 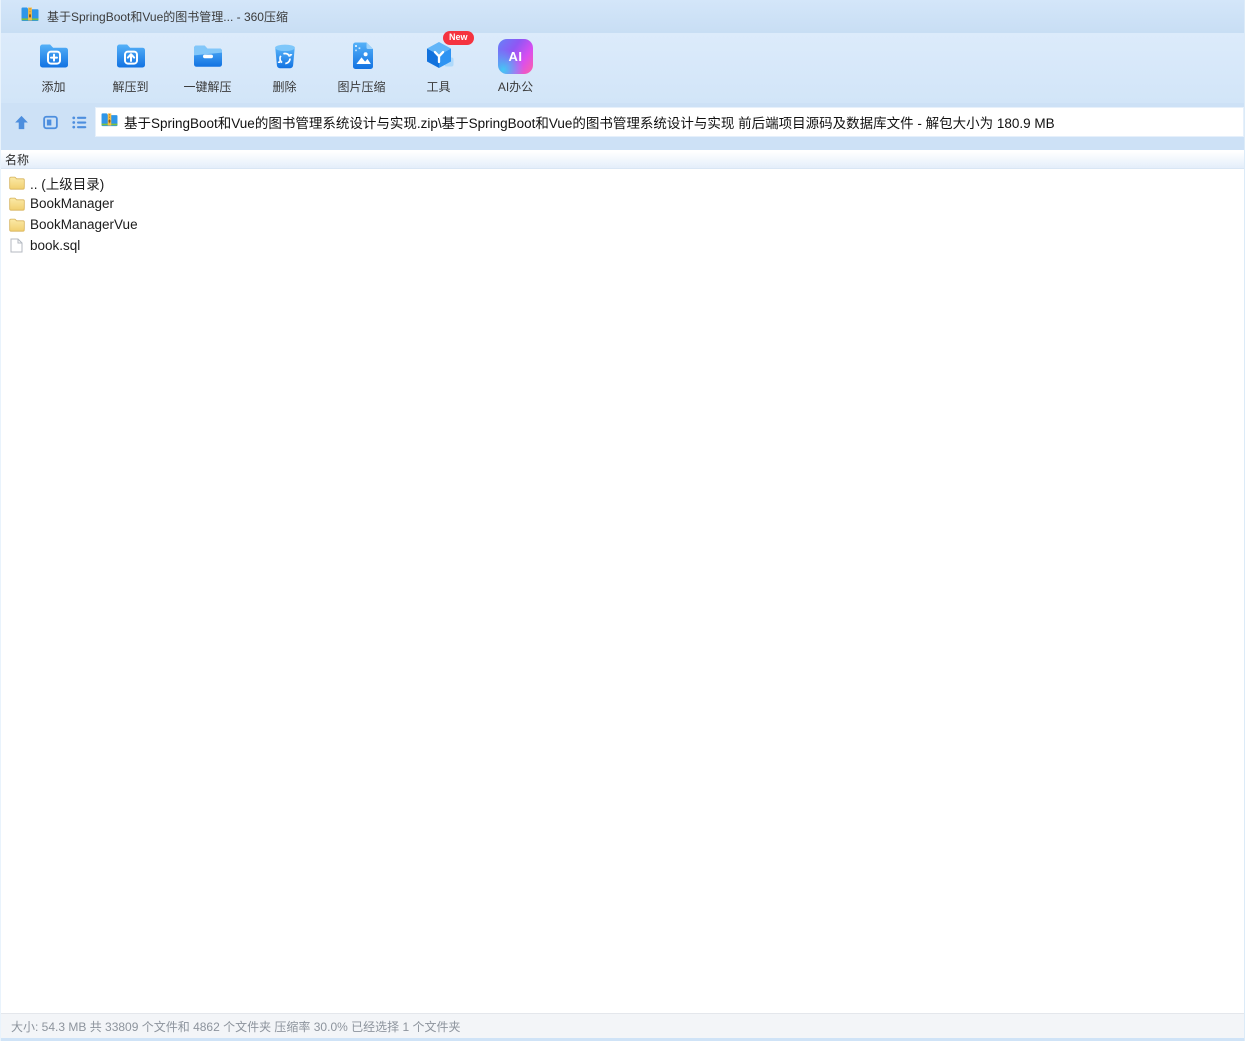 I want to click on toolbar-button-label: AI办公, so click(x=515, y=87).